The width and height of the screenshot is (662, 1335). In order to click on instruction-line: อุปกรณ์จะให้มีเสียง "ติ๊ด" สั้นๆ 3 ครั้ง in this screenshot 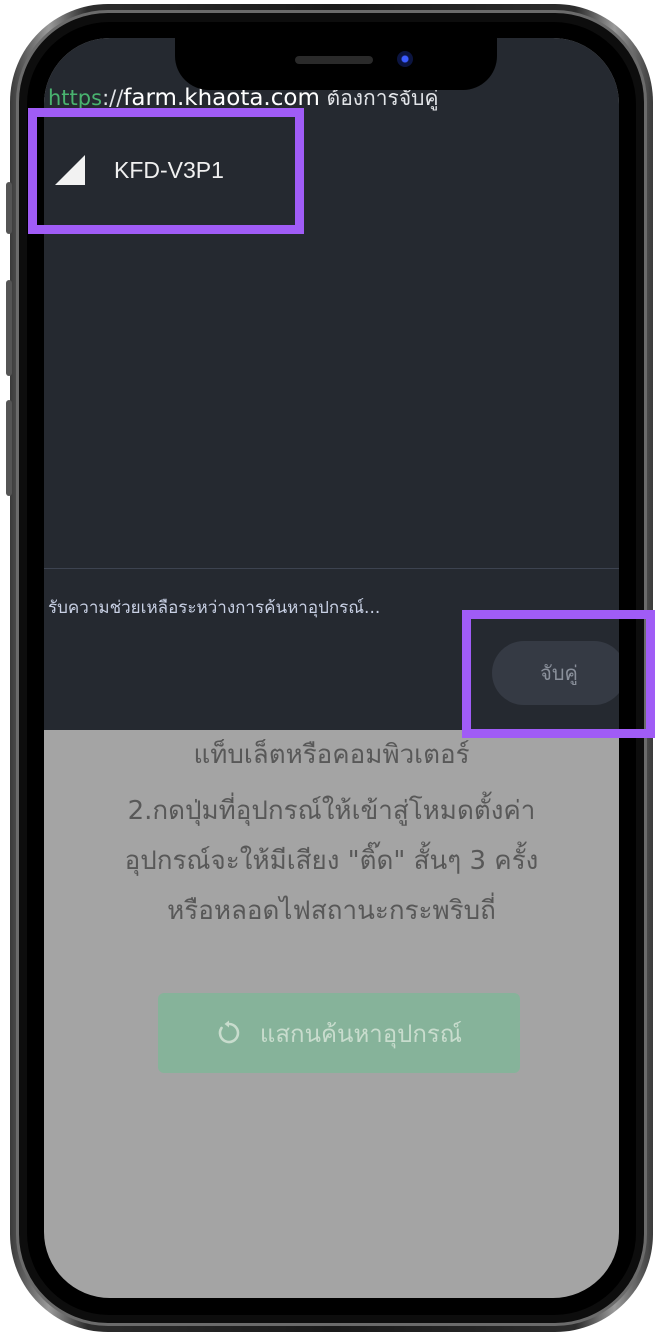, I will do `click(331, 861)`.